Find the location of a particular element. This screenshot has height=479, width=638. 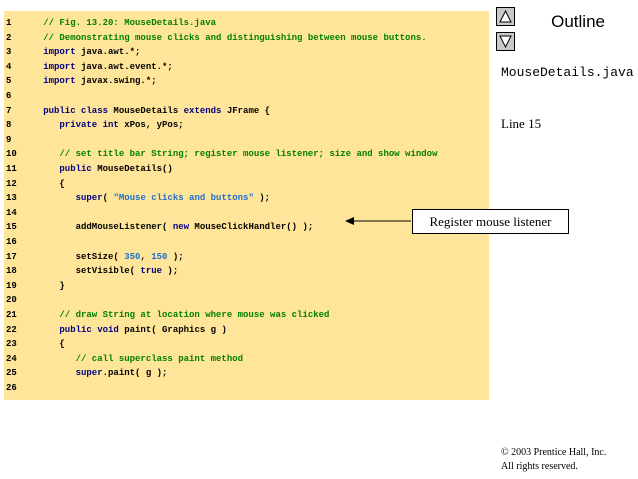

code-text: setVisible( true ); is located at coordinates (103, 271).